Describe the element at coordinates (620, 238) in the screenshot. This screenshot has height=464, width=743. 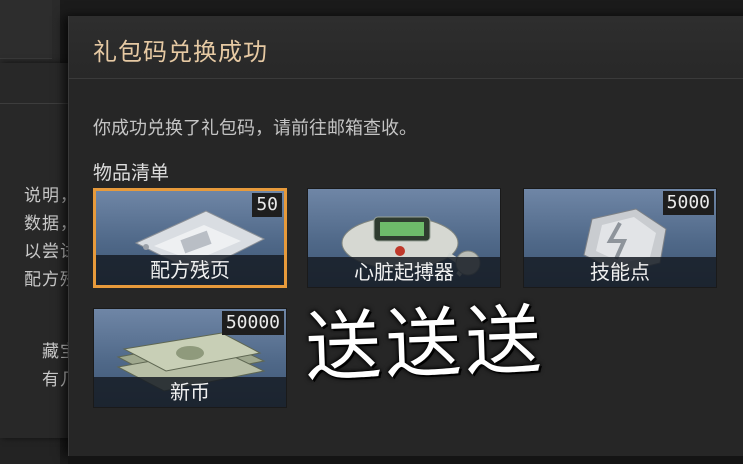
I see `item-card-skill-point: 5000 技能点` at that location.